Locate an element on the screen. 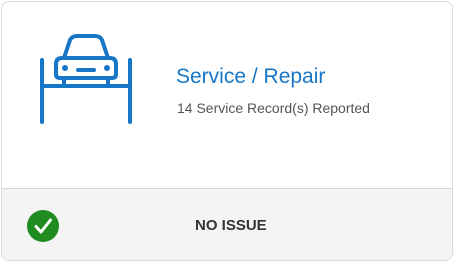 Image resolution: width=456 pixels, height=266 pixels. status-label: NO ISSUE is located at coordinates (231, 225).